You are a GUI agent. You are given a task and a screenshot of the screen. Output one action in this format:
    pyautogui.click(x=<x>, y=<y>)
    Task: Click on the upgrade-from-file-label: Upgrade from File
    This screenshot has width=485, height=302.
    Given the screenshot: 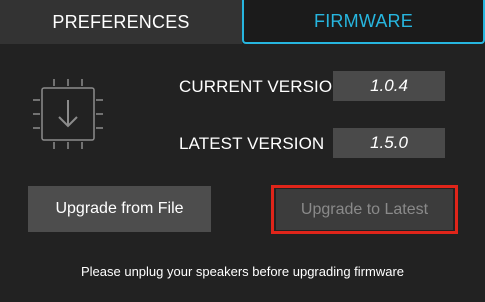 What is the action you would take?
    pyautogui.click(x=119, y=208)
    